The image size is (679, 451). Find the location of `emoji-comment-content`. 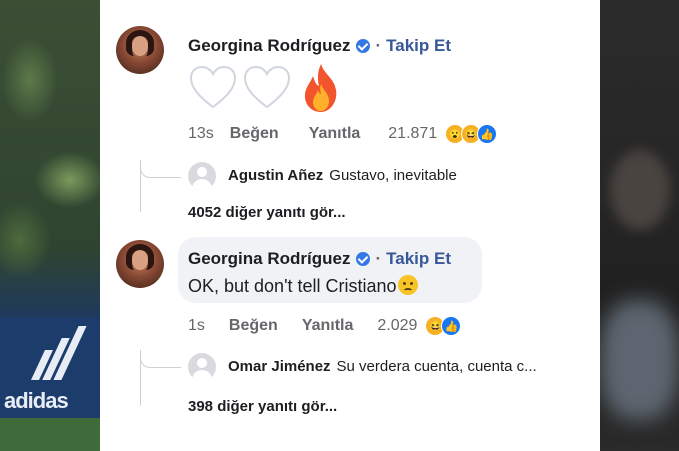

emoji-comment-content is located at coordinates (265, 88).